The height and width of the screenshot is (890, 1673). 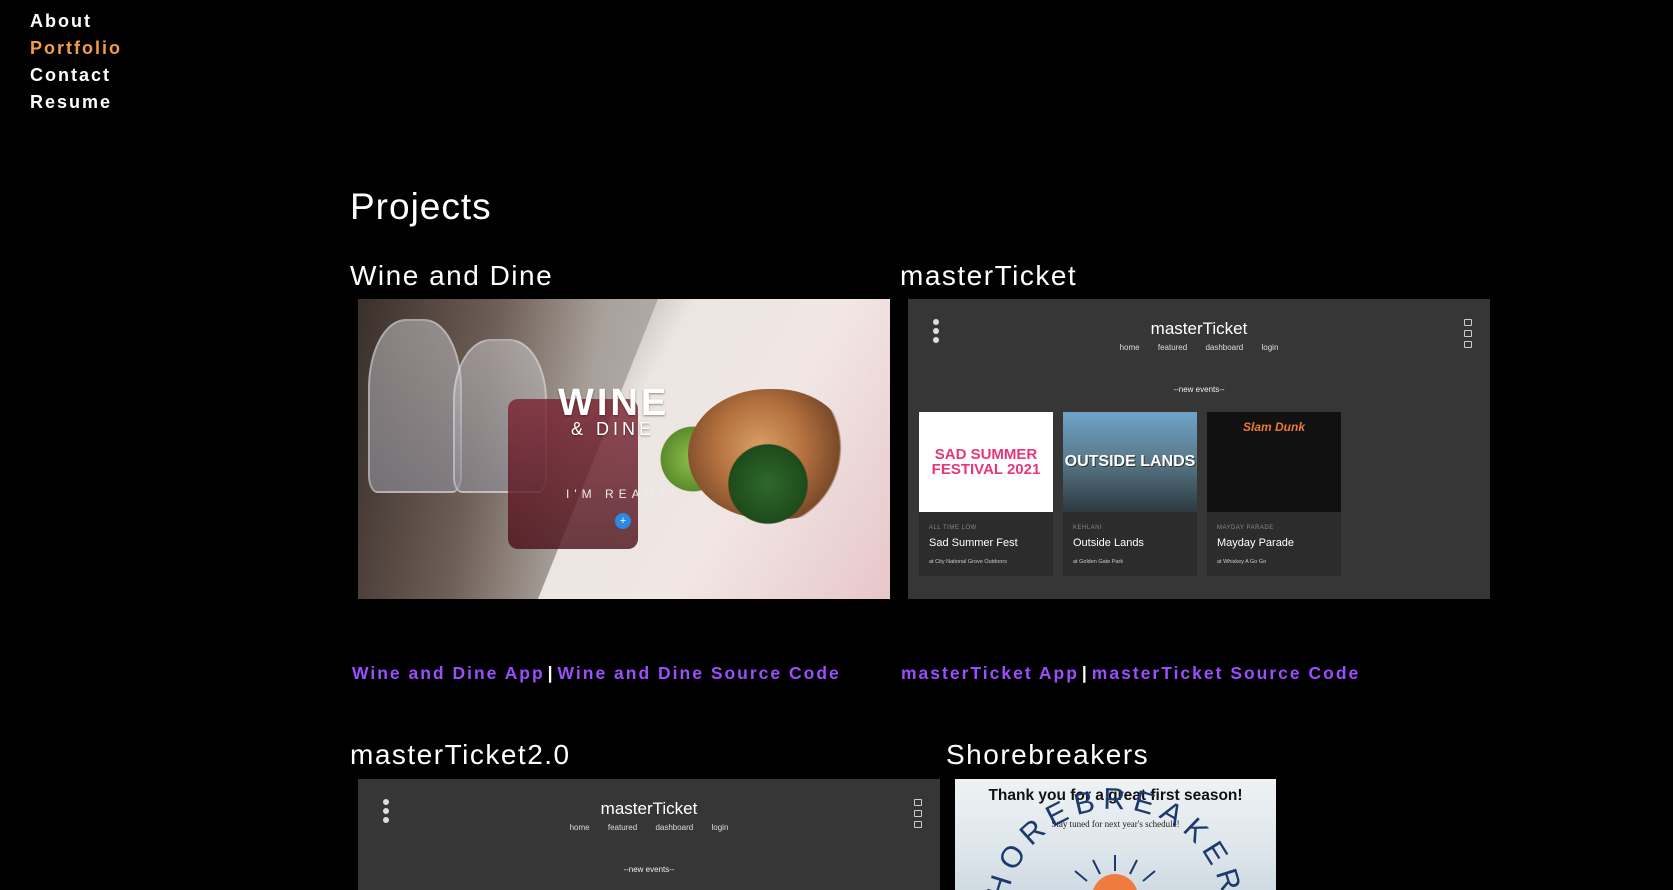 What do you see at coordinates (76, 21) in the screenshot?
I see `nav-about: About` at bounding box center [76, 21].